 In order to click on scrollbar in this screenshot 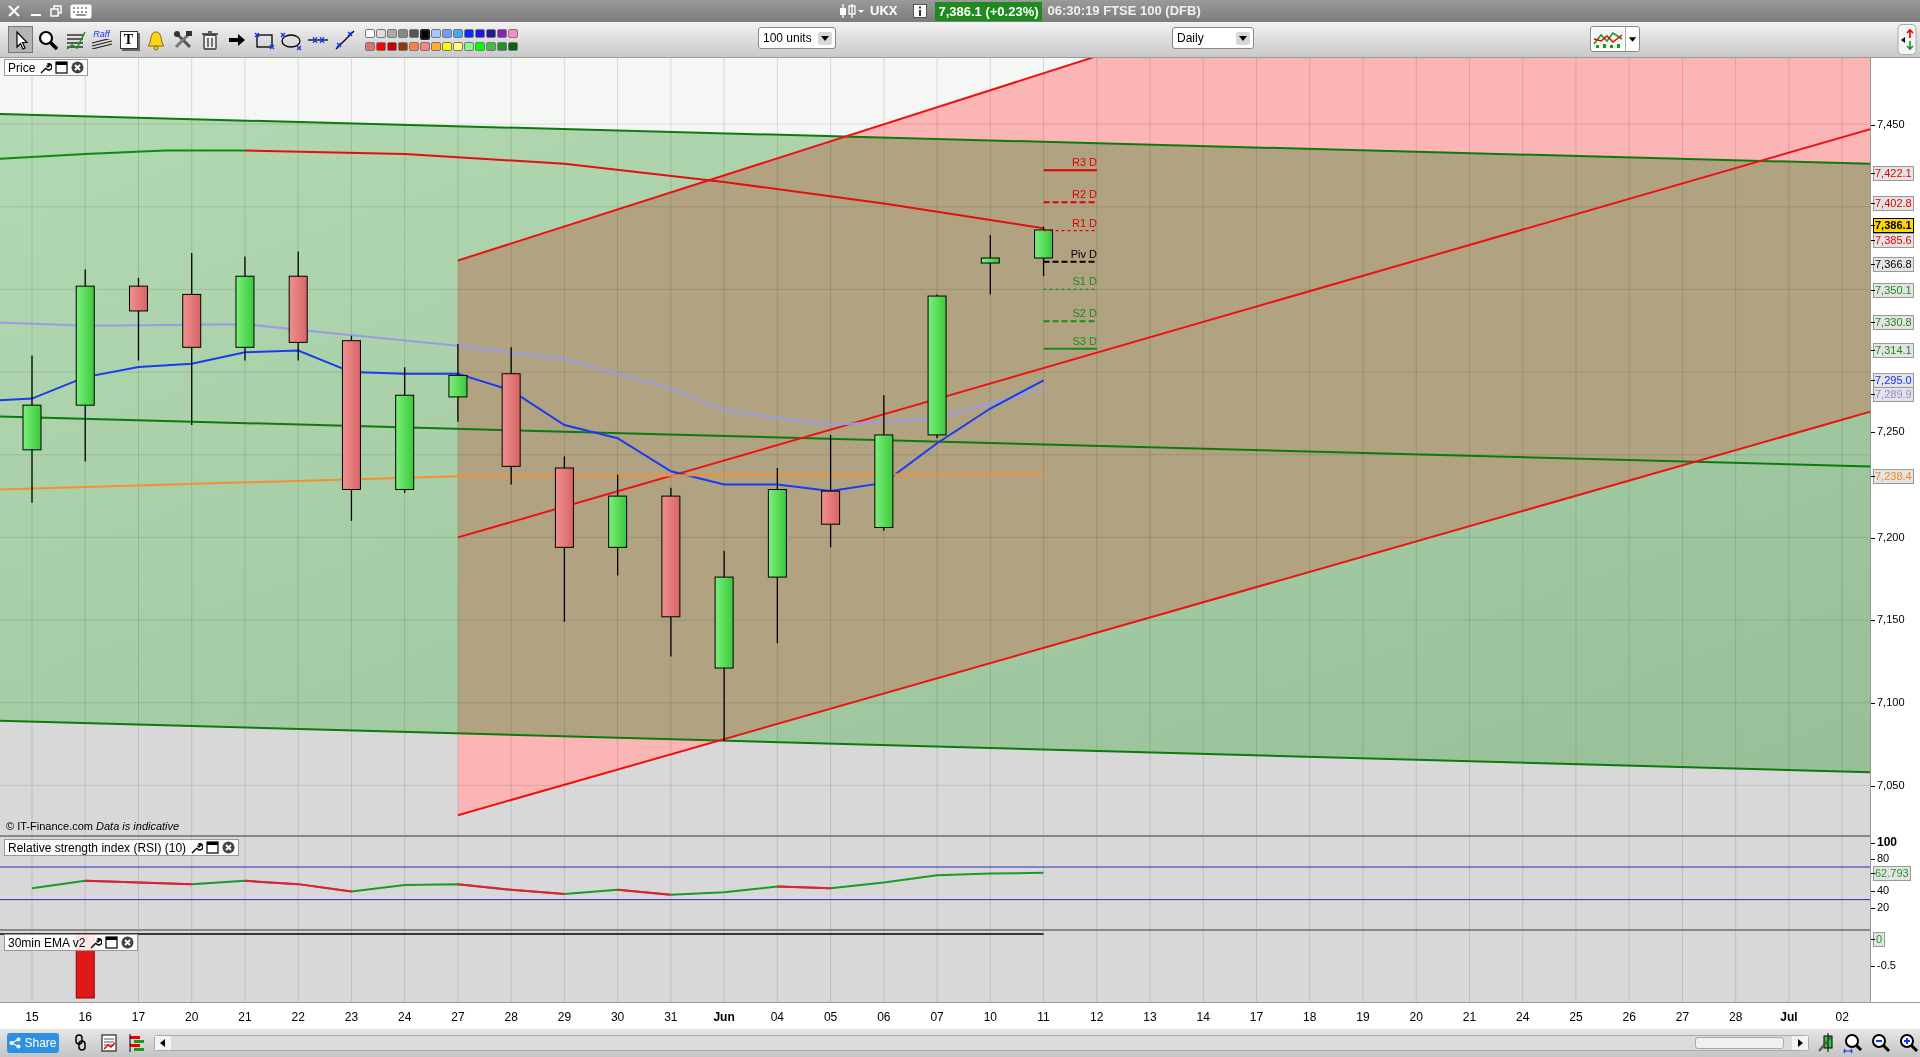, I will do `click(981, 1043)`.